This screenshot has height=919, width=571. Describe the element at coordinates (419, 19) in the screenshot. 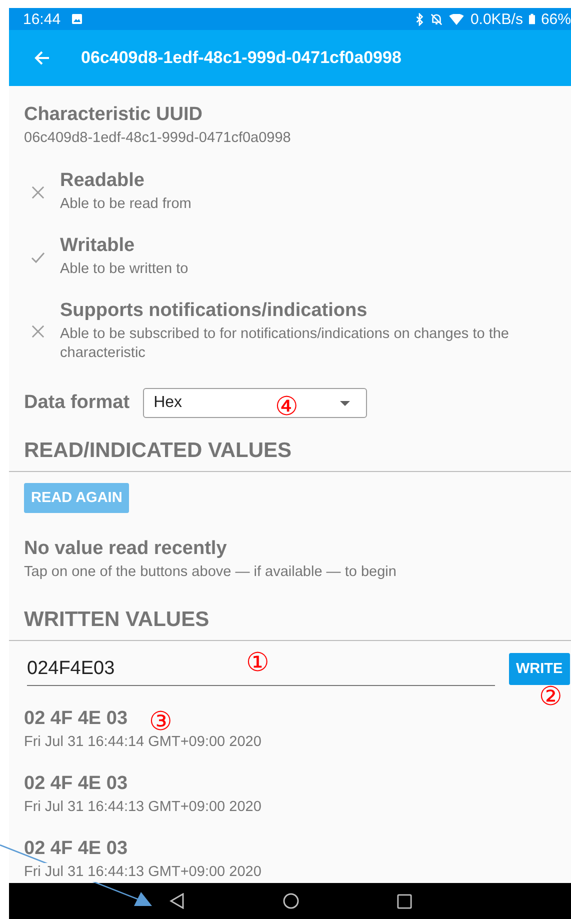

I see `bluetooth-icon` at that location.